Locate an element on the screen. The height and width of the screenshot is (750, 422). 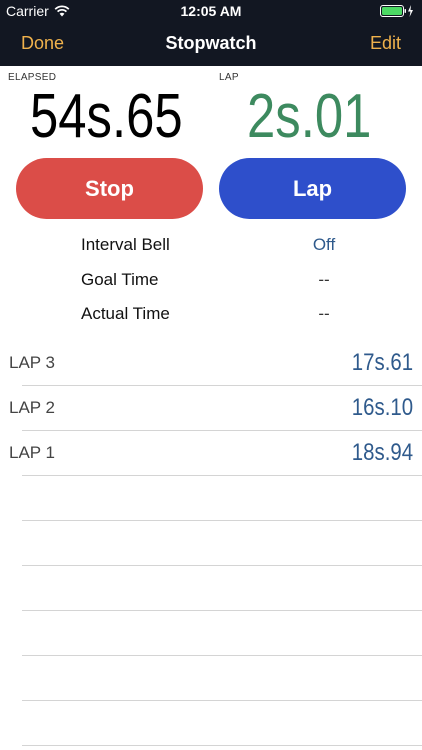
lap-split-time: 18s.94 is located at coordinates (382, 452).